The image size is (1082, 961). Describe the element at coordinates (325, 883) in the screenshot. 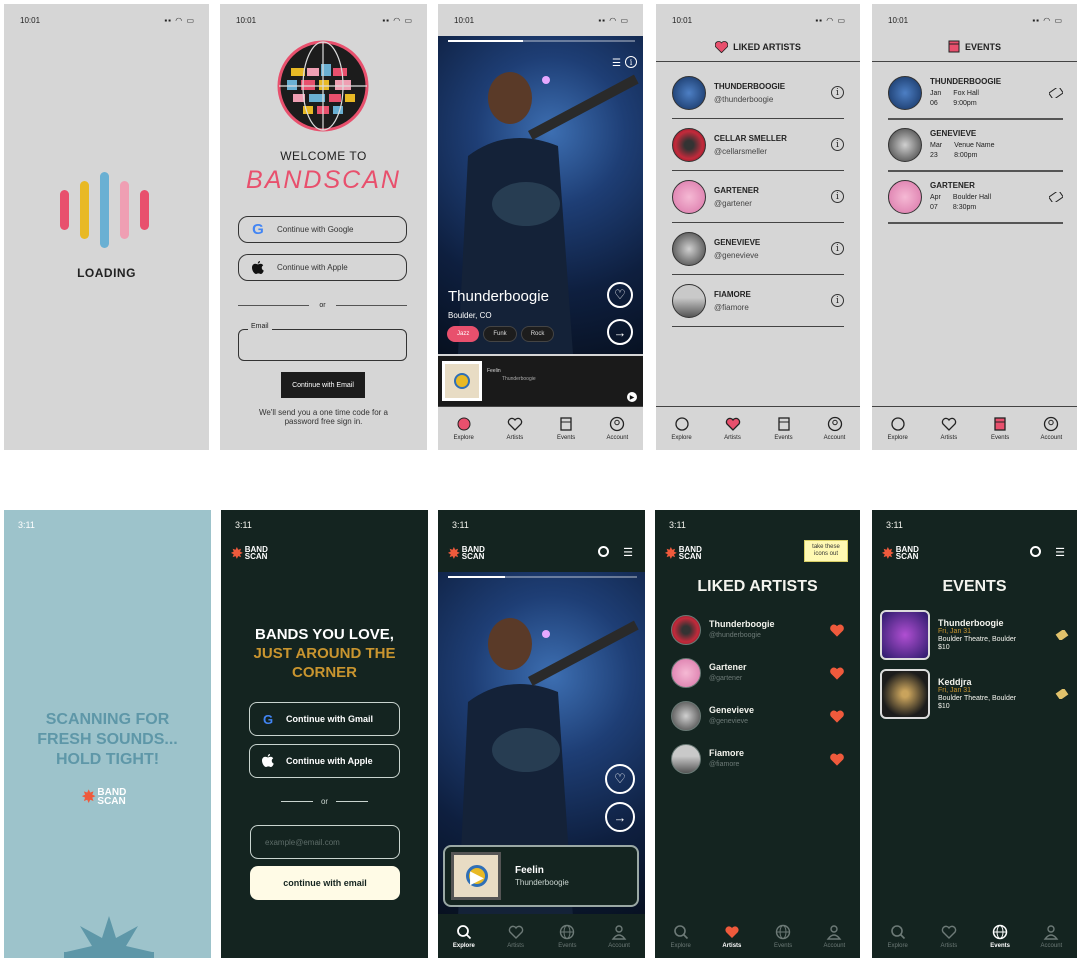

I see `continue-email-button: continue with email` at that location.